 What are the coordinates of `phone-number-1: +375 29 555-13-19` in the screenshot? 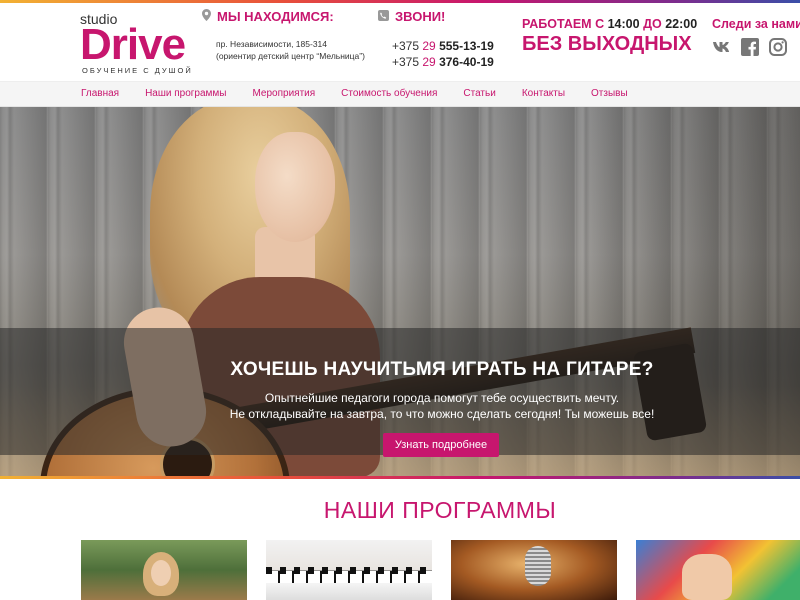 It's located at (450, 46).